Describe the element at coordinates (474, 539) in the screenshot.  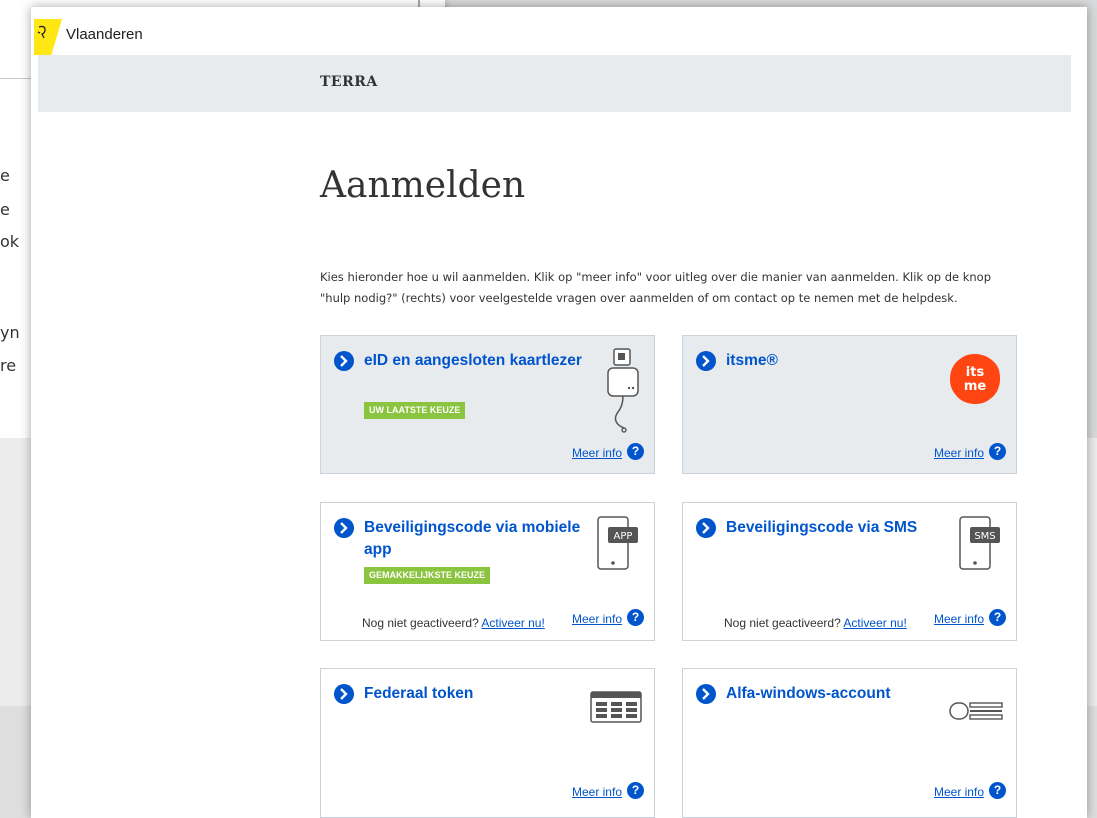
I see `option-title: Beveiligingscode via mobiele app` at that location.